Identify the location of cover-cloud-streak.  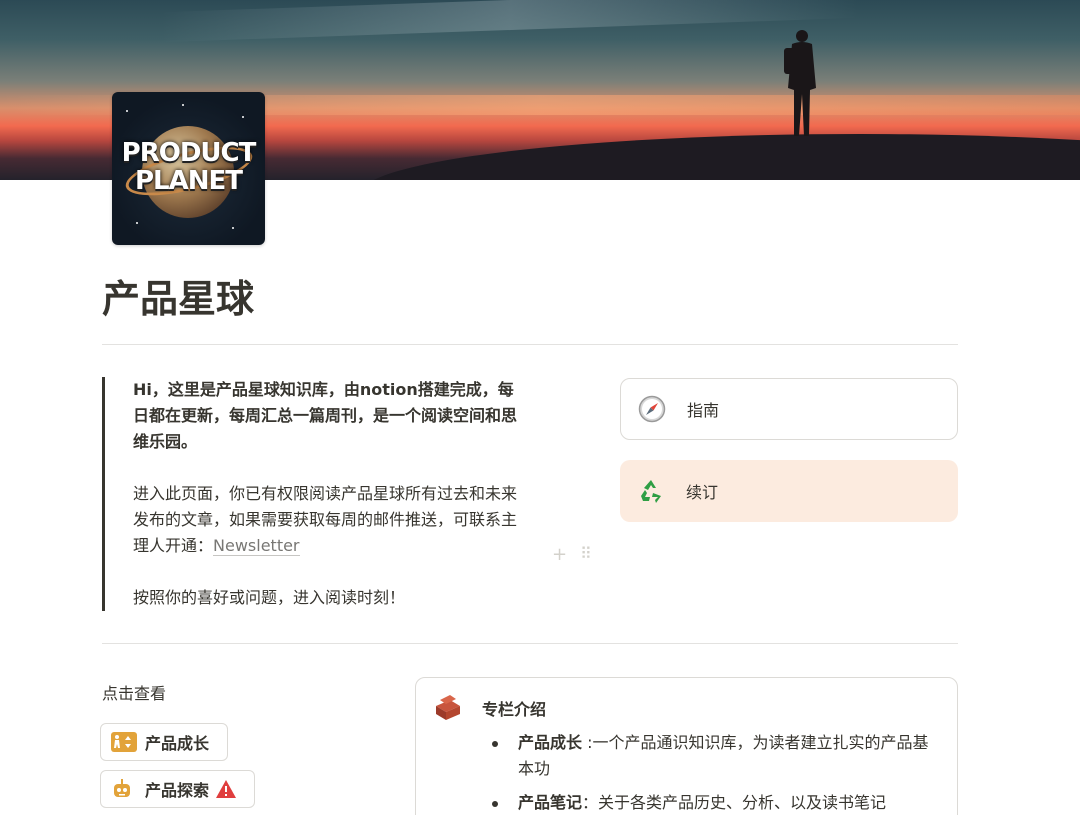
(510, 21).